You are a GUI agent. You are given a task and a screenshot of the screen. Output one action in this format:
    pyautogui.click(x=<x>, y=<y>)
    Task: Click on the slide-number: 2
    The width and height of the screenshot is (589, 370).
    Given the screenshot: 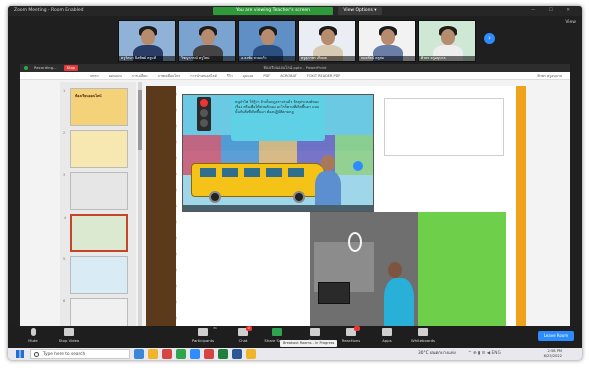 What is the action you would take?
    pyautogui.click(x=64, y=133)
    